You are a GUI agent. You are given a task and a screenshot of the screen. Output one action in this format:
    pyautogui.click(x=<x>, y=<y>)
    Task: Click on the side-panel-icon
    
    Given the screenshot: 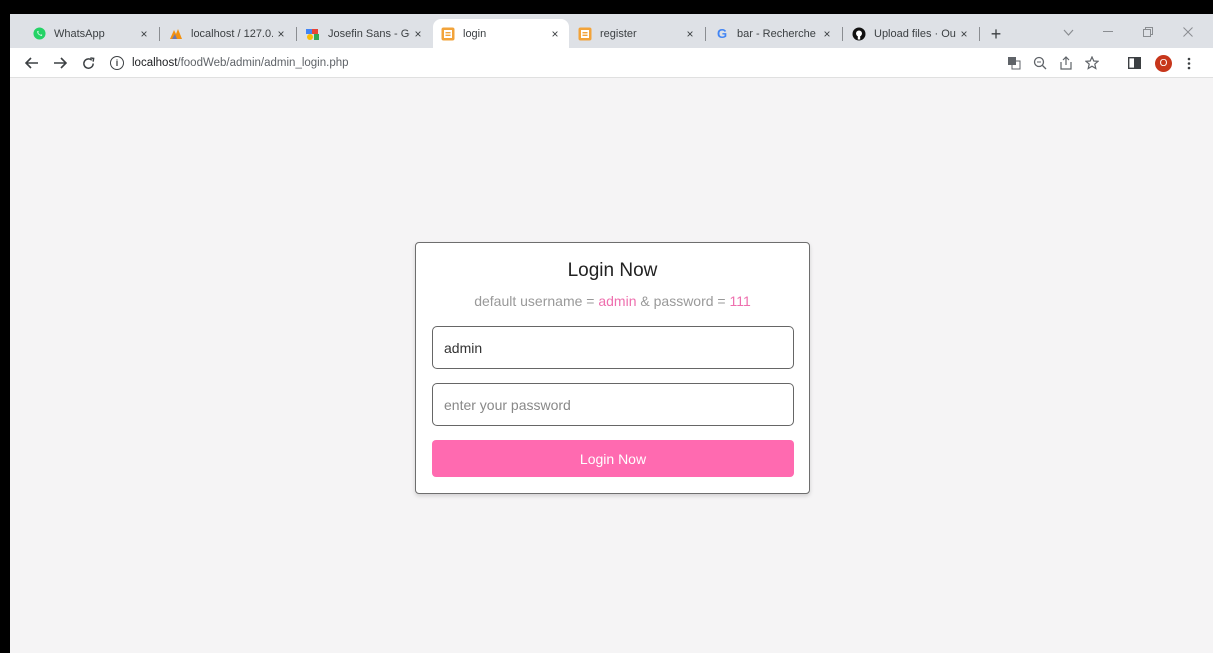 What is the action you would take?
    pyautogui.click(x=1134, y=63)
    